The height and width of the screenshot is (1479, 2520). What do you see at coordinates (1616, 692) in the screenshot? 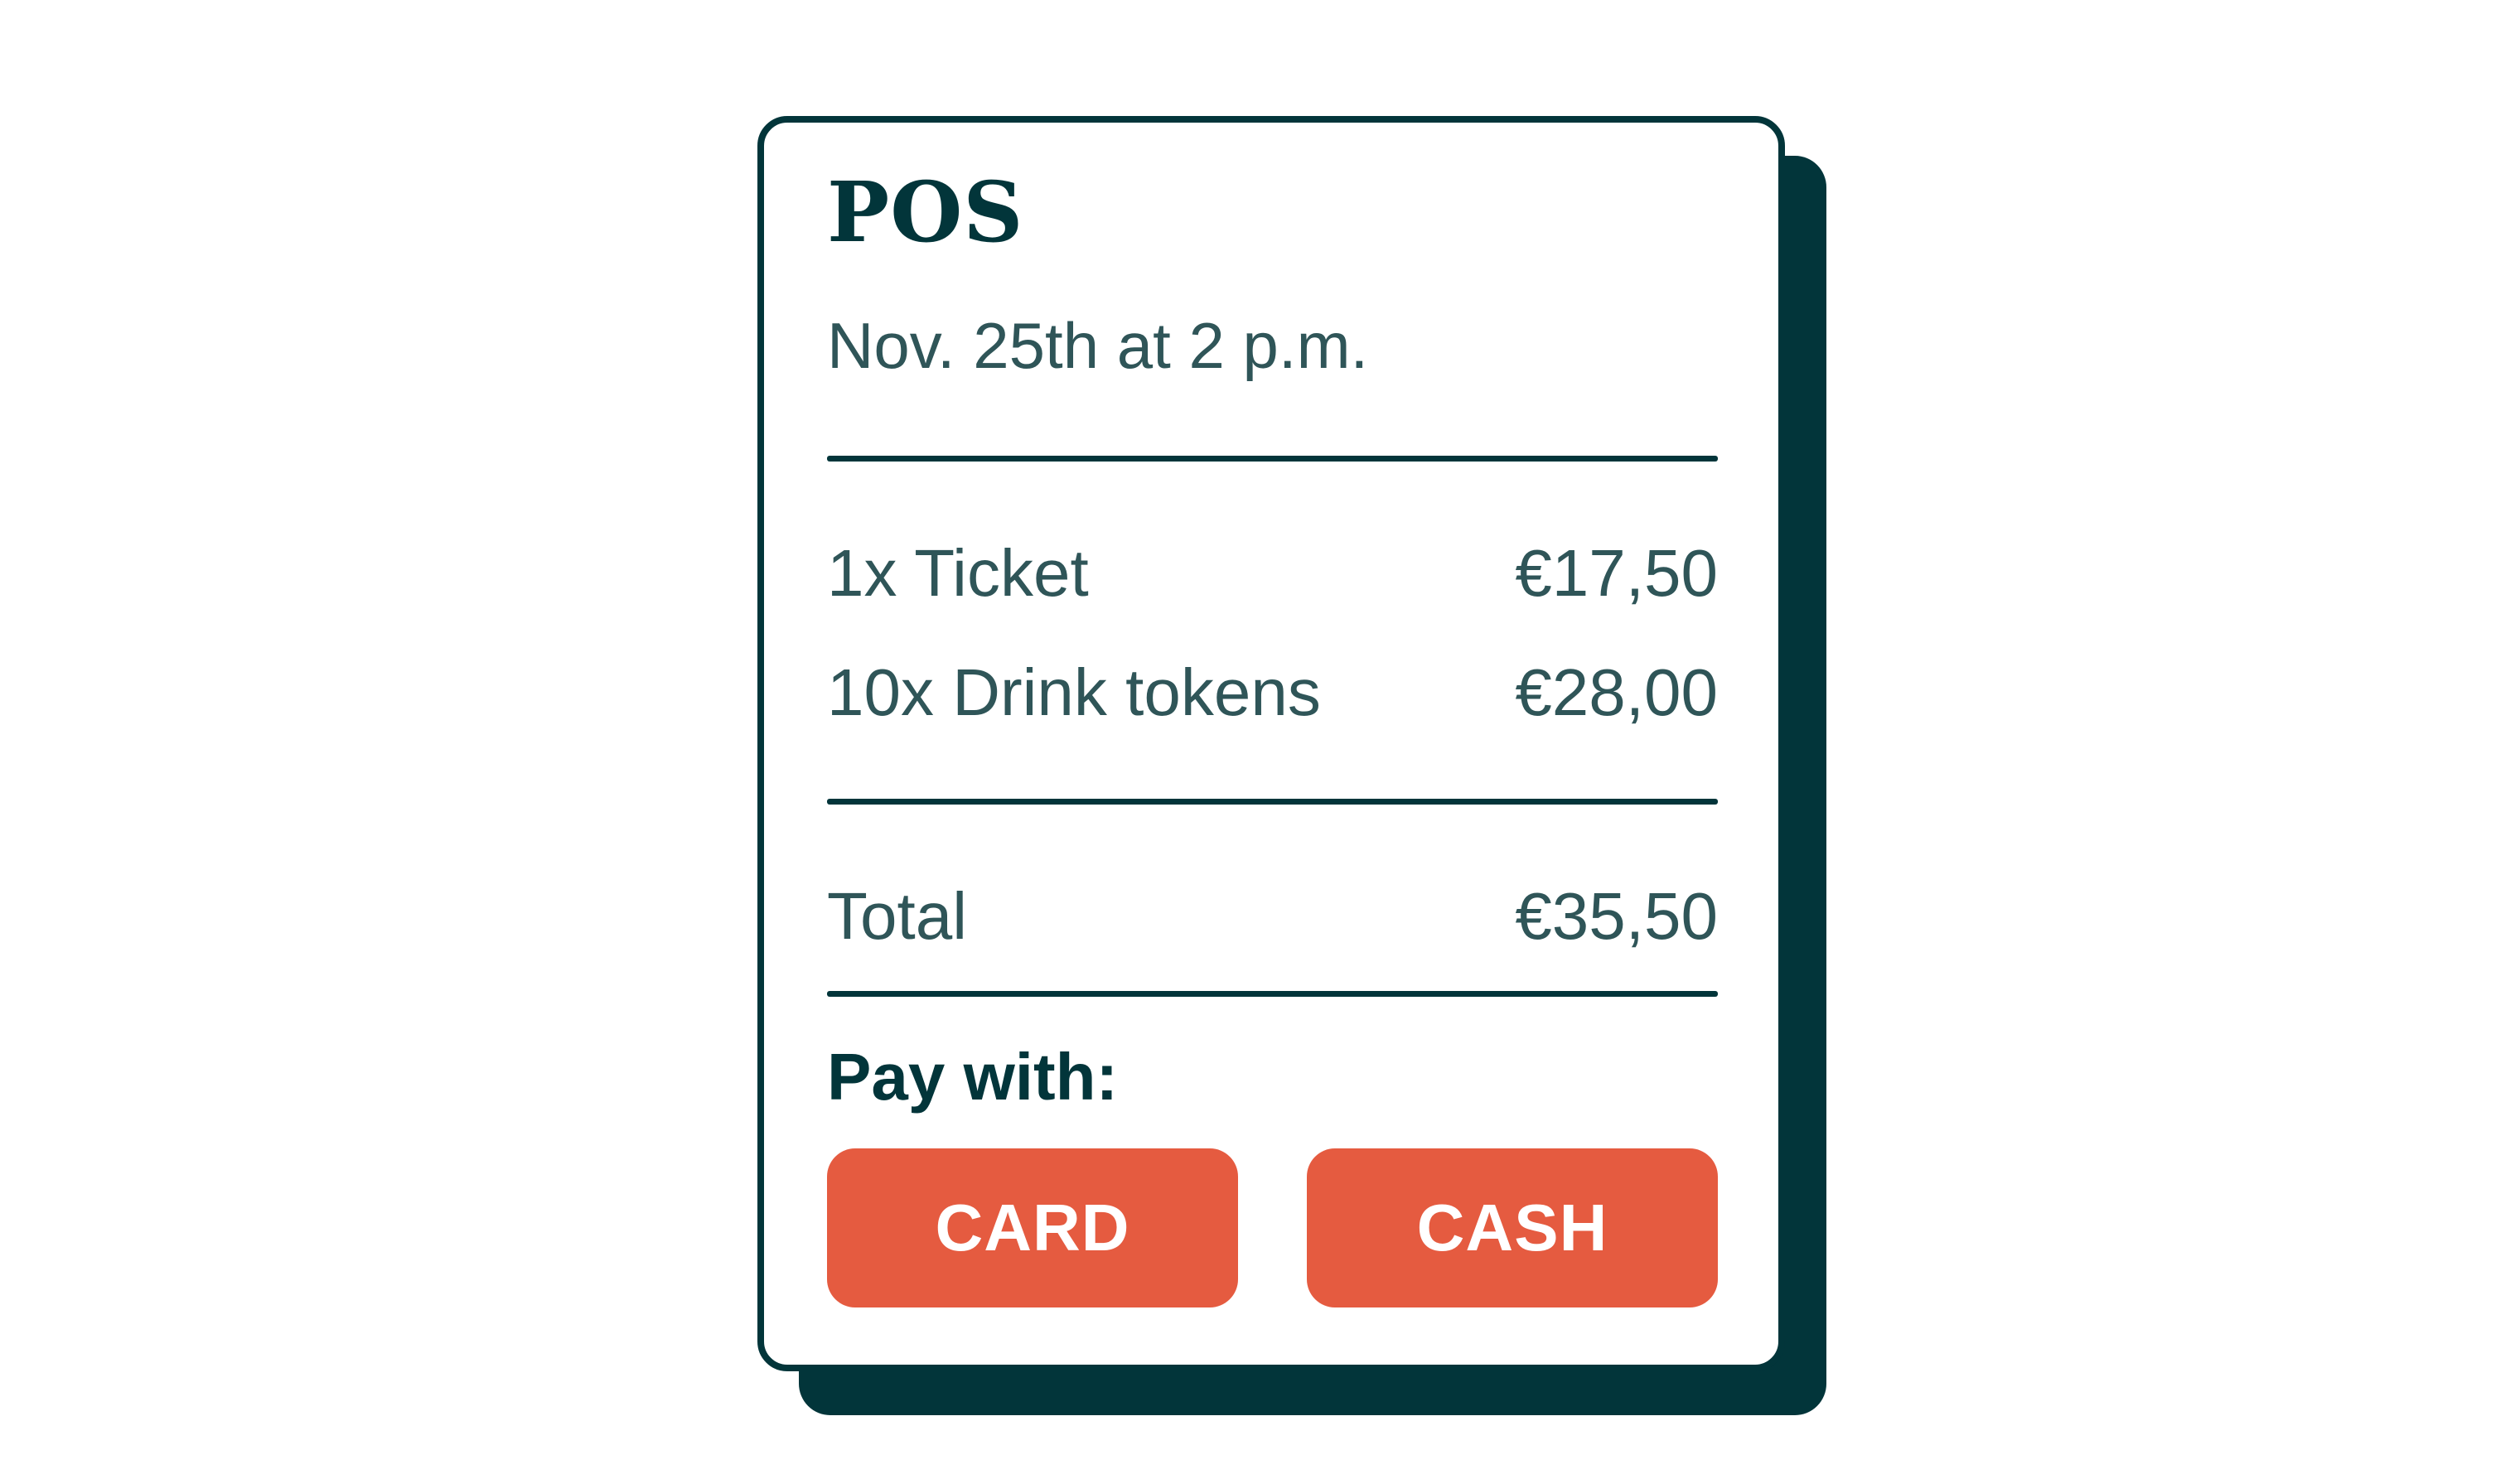
I see `line-item-amount: €28,00` at bounding box center [1616, 692].